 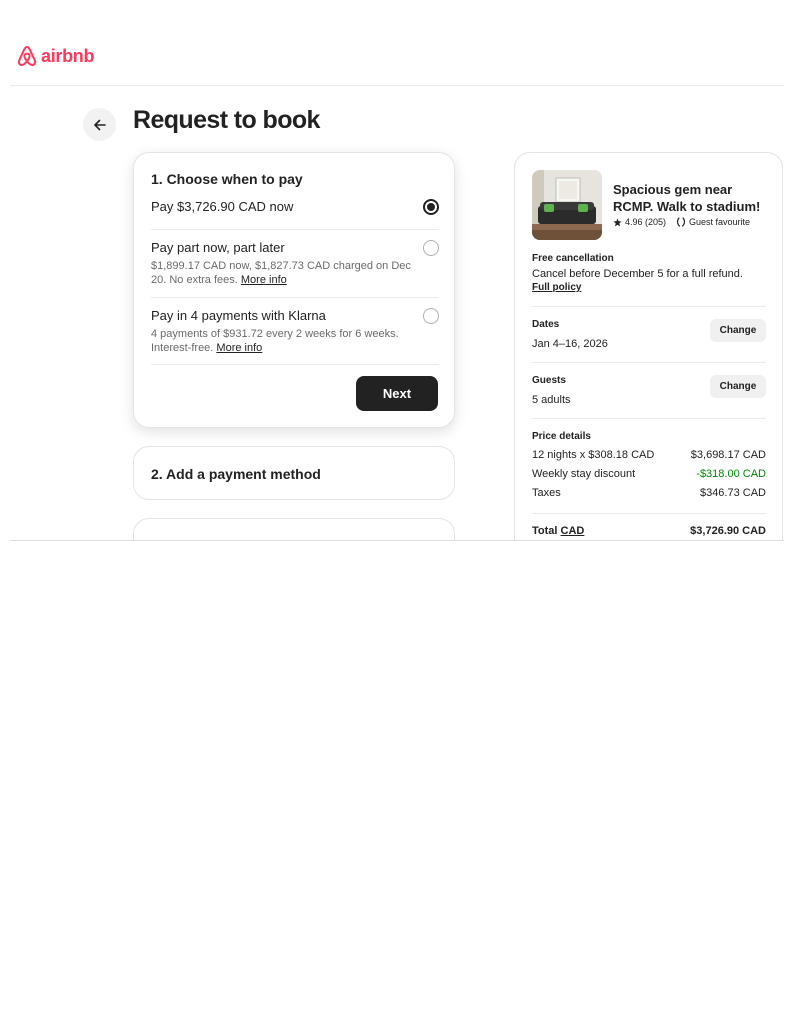 What do you see at coordinates (431, 207) in the screenshot?
I see `pay-now-radio` at bounding box center [431, 207].